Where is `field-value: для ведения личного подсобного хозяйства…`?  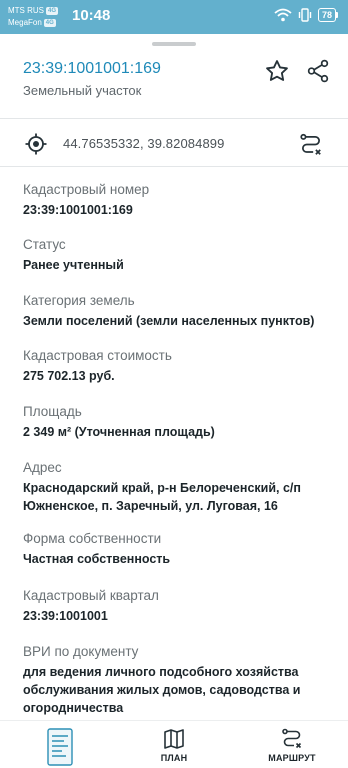 field-value: для ведения личного подсобного хозяйства… is located at coordinates (162, 690).